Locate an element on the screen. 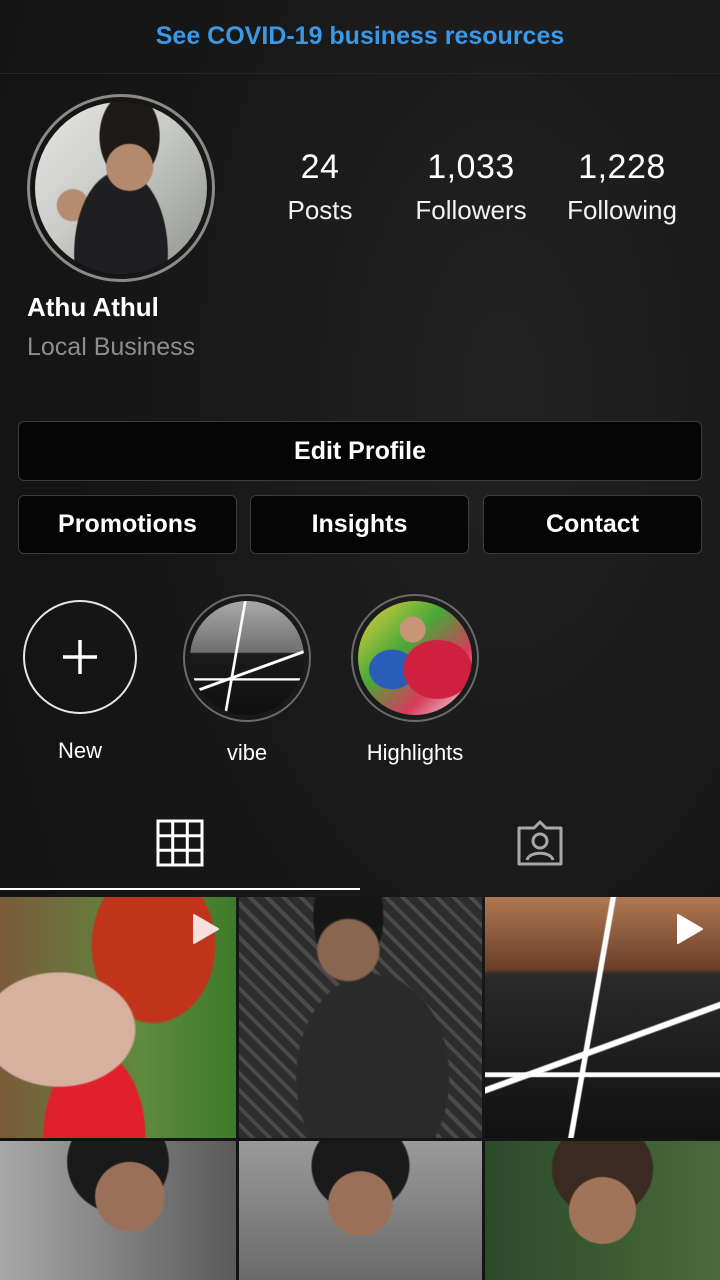 The width and height of the screenshot is (720, 1280). avatar is located at coordinates (121, 188).